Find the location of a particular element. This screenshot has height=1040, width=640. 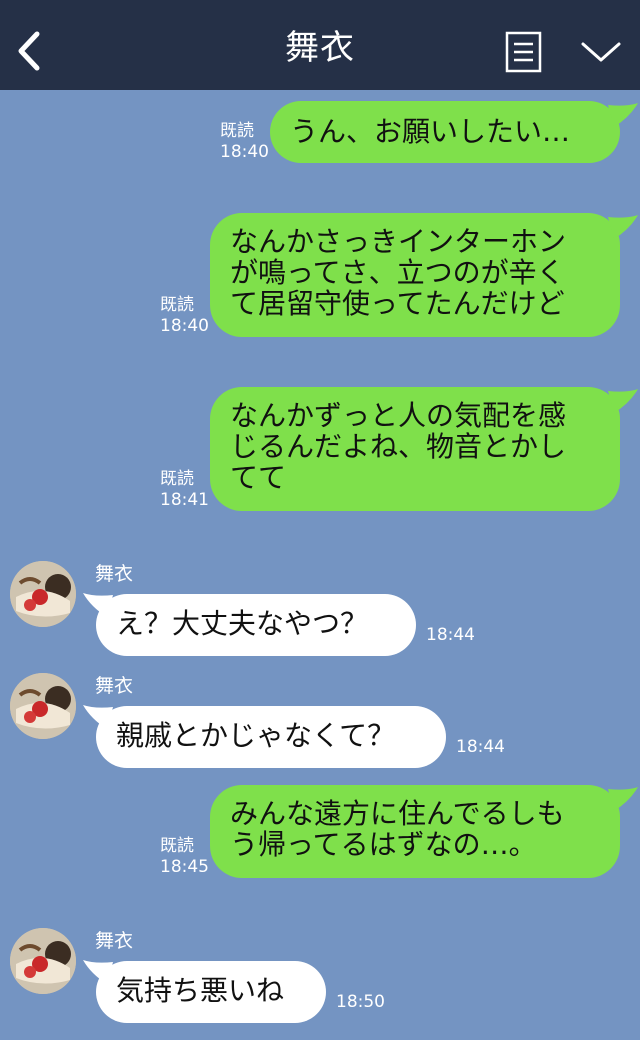

outgoing-message: なんかずっと人の気配を感 じるんだよね、物音とかし てて is located at coordinates (415, 449).